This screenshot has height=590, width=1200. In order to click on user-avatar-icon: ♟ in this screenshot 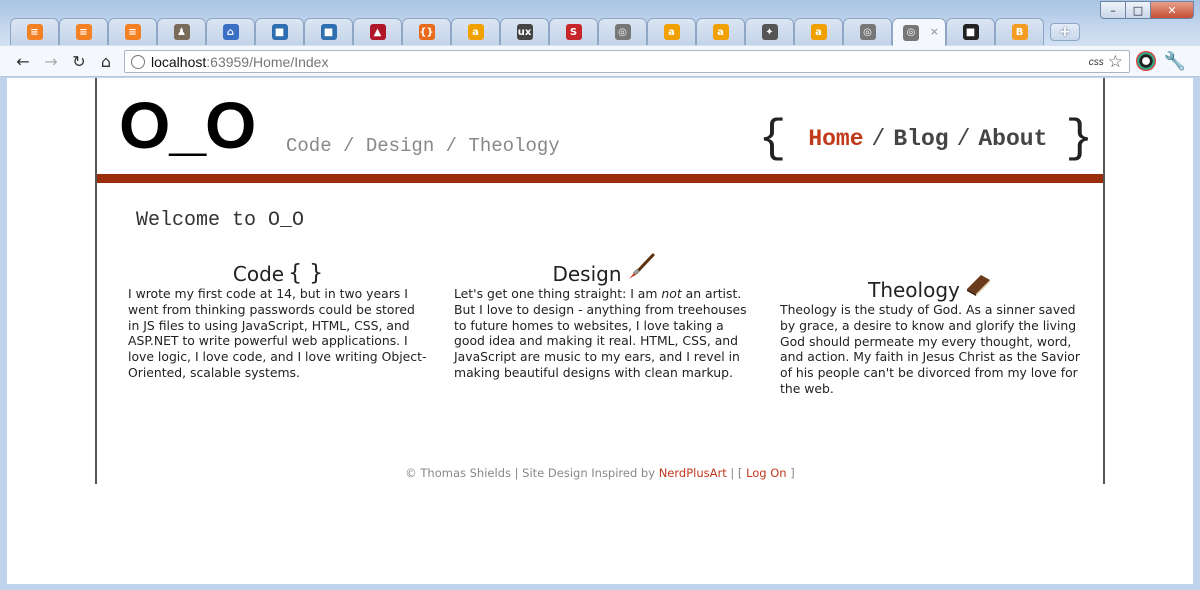, I will do `click(181, 32)`.